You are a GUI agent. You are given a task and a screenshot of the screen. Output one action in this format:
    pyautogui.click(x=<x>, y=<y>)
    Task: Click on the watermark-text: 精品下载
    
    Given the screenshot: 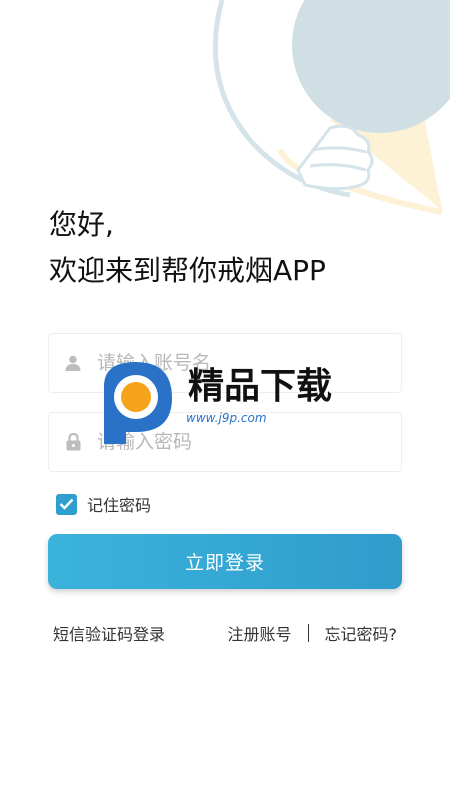 What is the action you would take?
    pyautogui.click(x=260, y=386)
    